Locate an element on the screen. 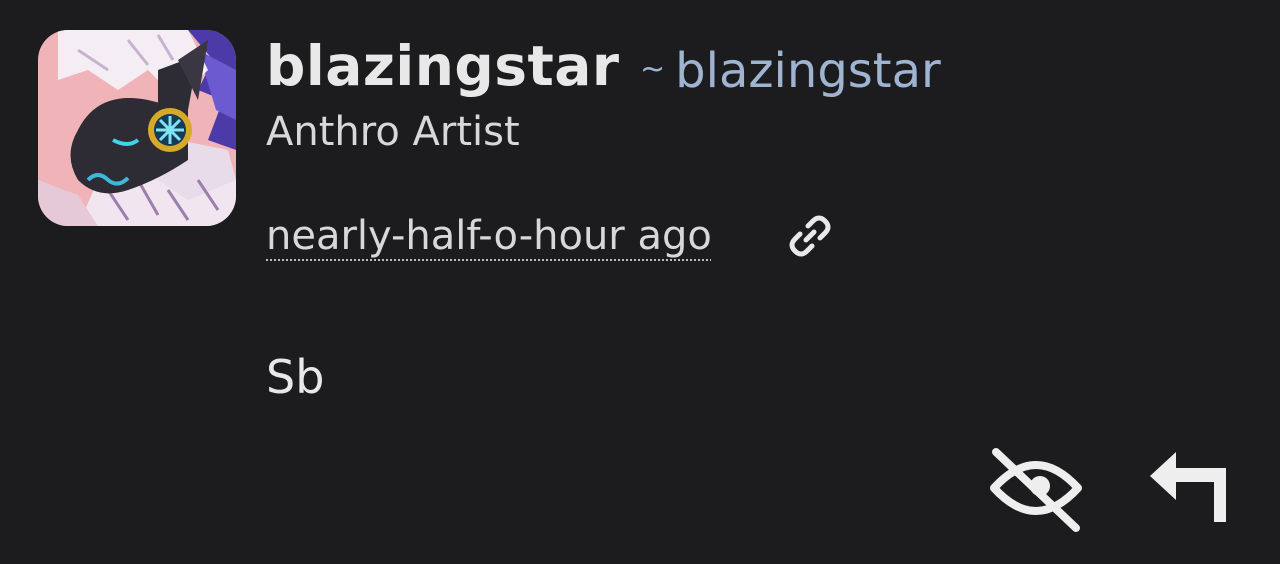  link-icon is located at coordinates (810, 236).